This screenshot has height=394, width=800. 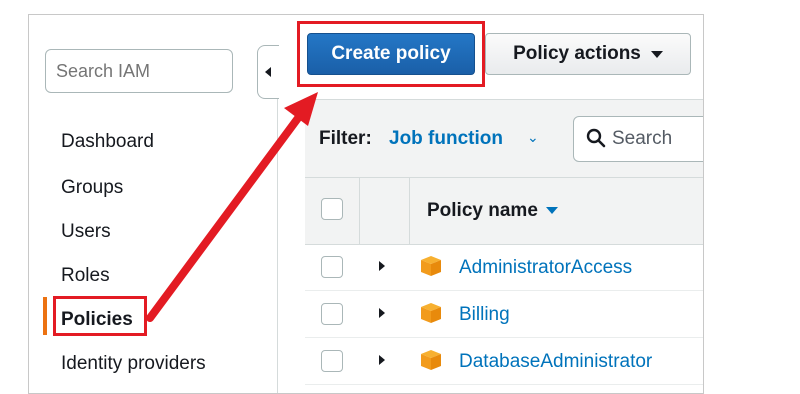 I want to click on sidebar-item-users: Users, so click(x=86, y=232).